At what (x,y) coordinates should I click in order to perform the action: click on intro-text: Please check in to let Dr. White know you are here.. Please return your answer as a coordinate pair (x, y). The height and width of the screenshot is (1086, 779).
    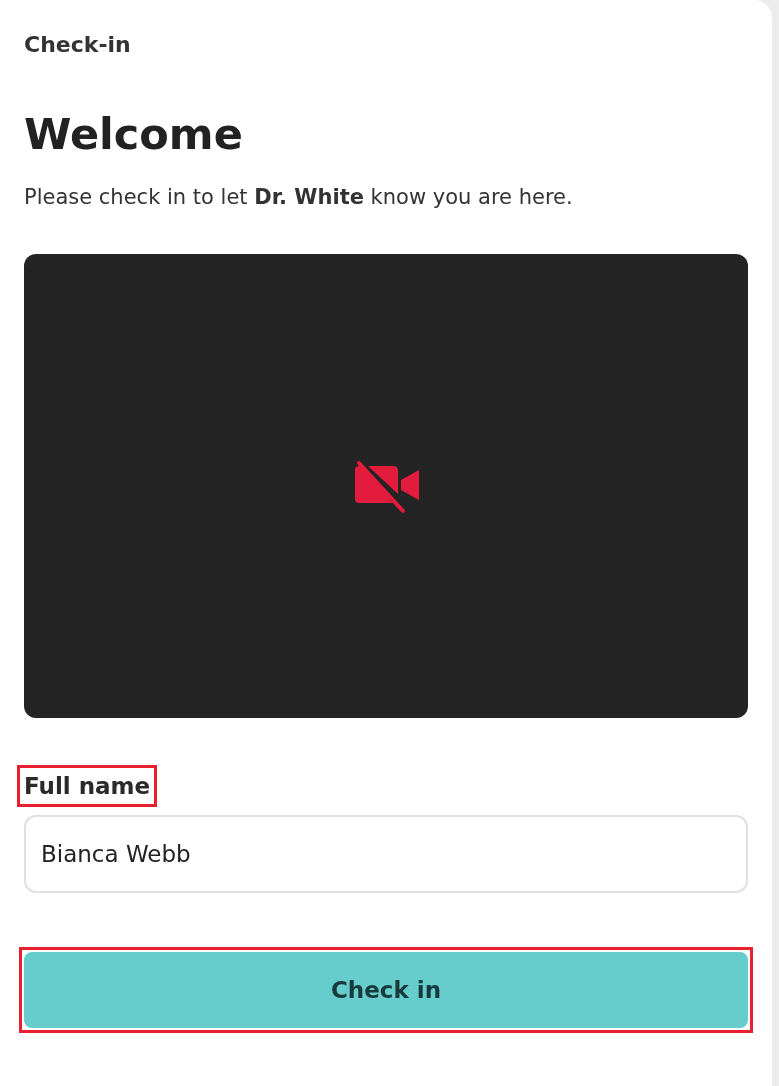
    Looking at the image, I should click on (298, 197).